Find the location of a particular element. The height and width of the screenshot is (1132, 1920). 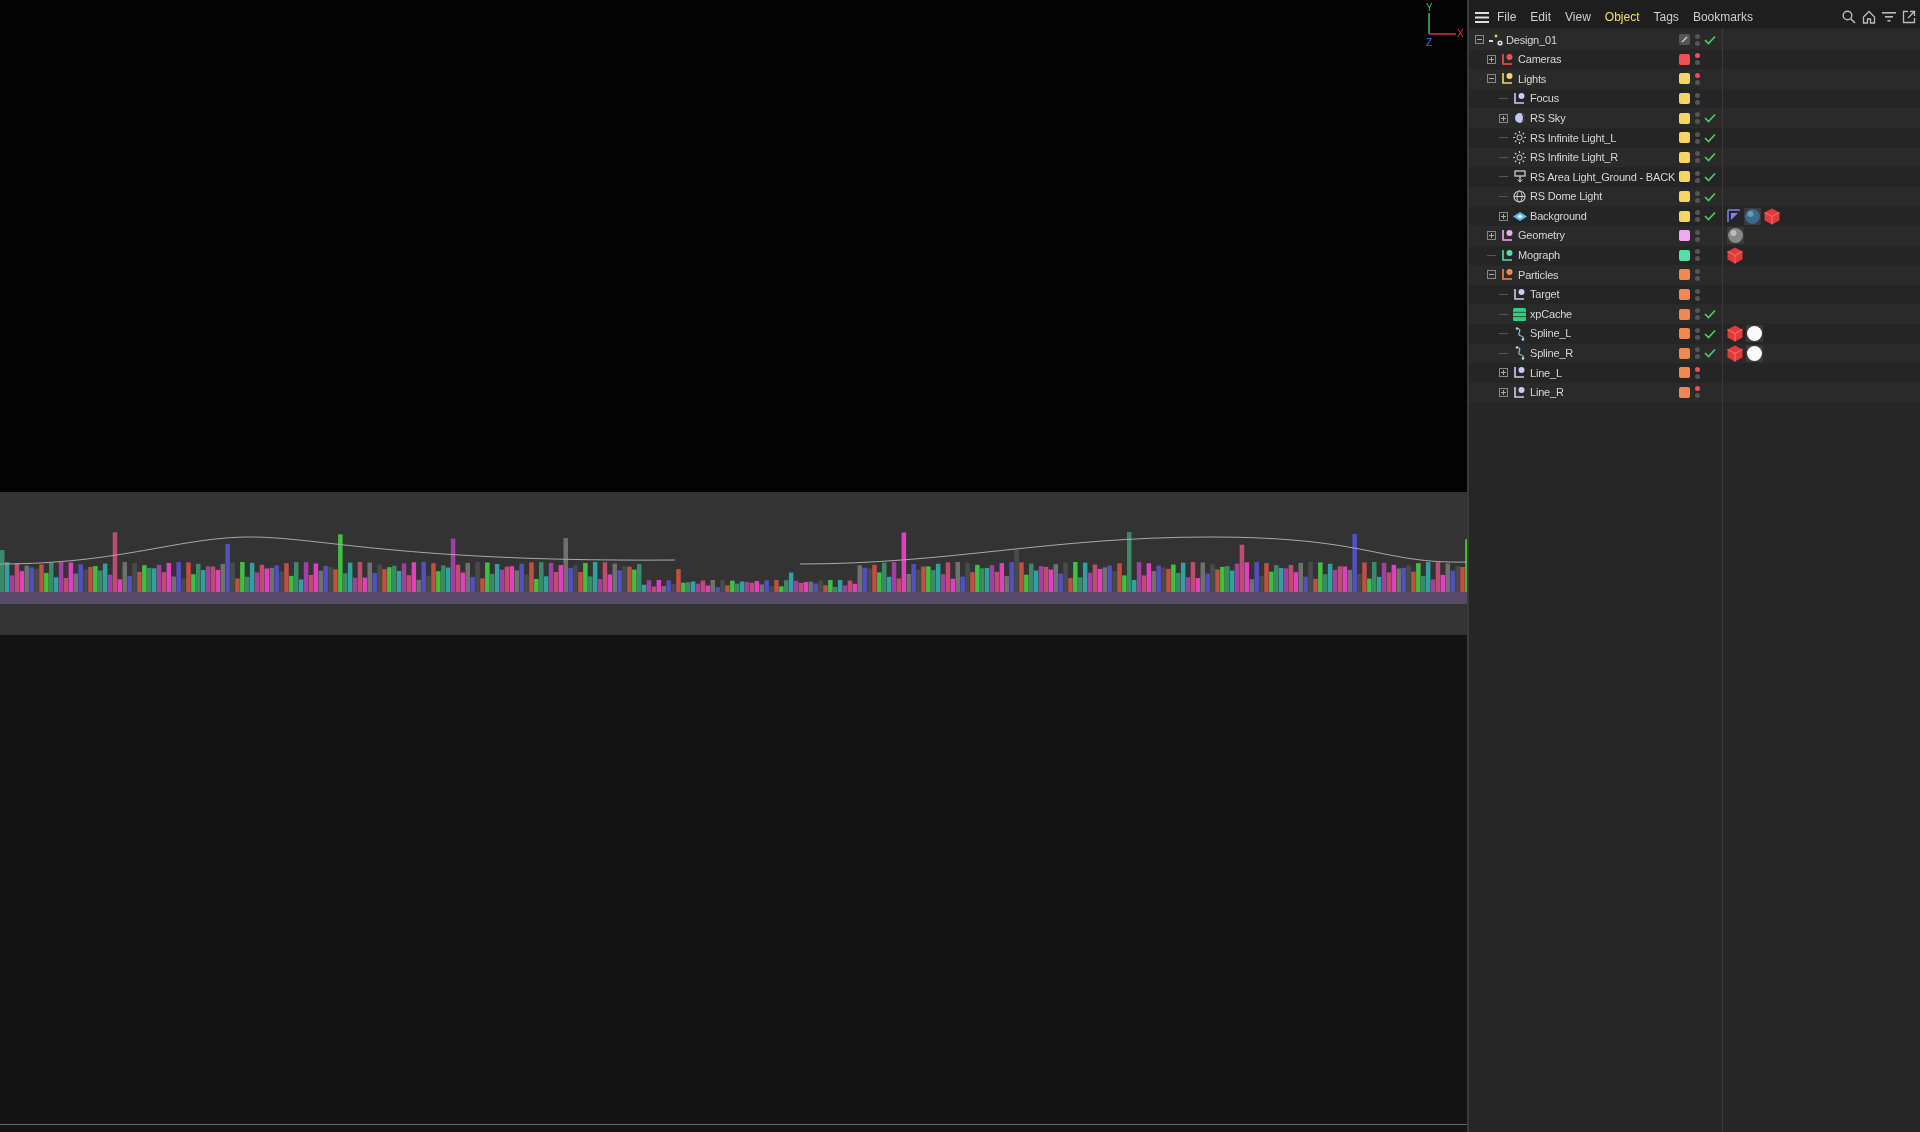

layer-swatch is located at coordinates (1684, 40).